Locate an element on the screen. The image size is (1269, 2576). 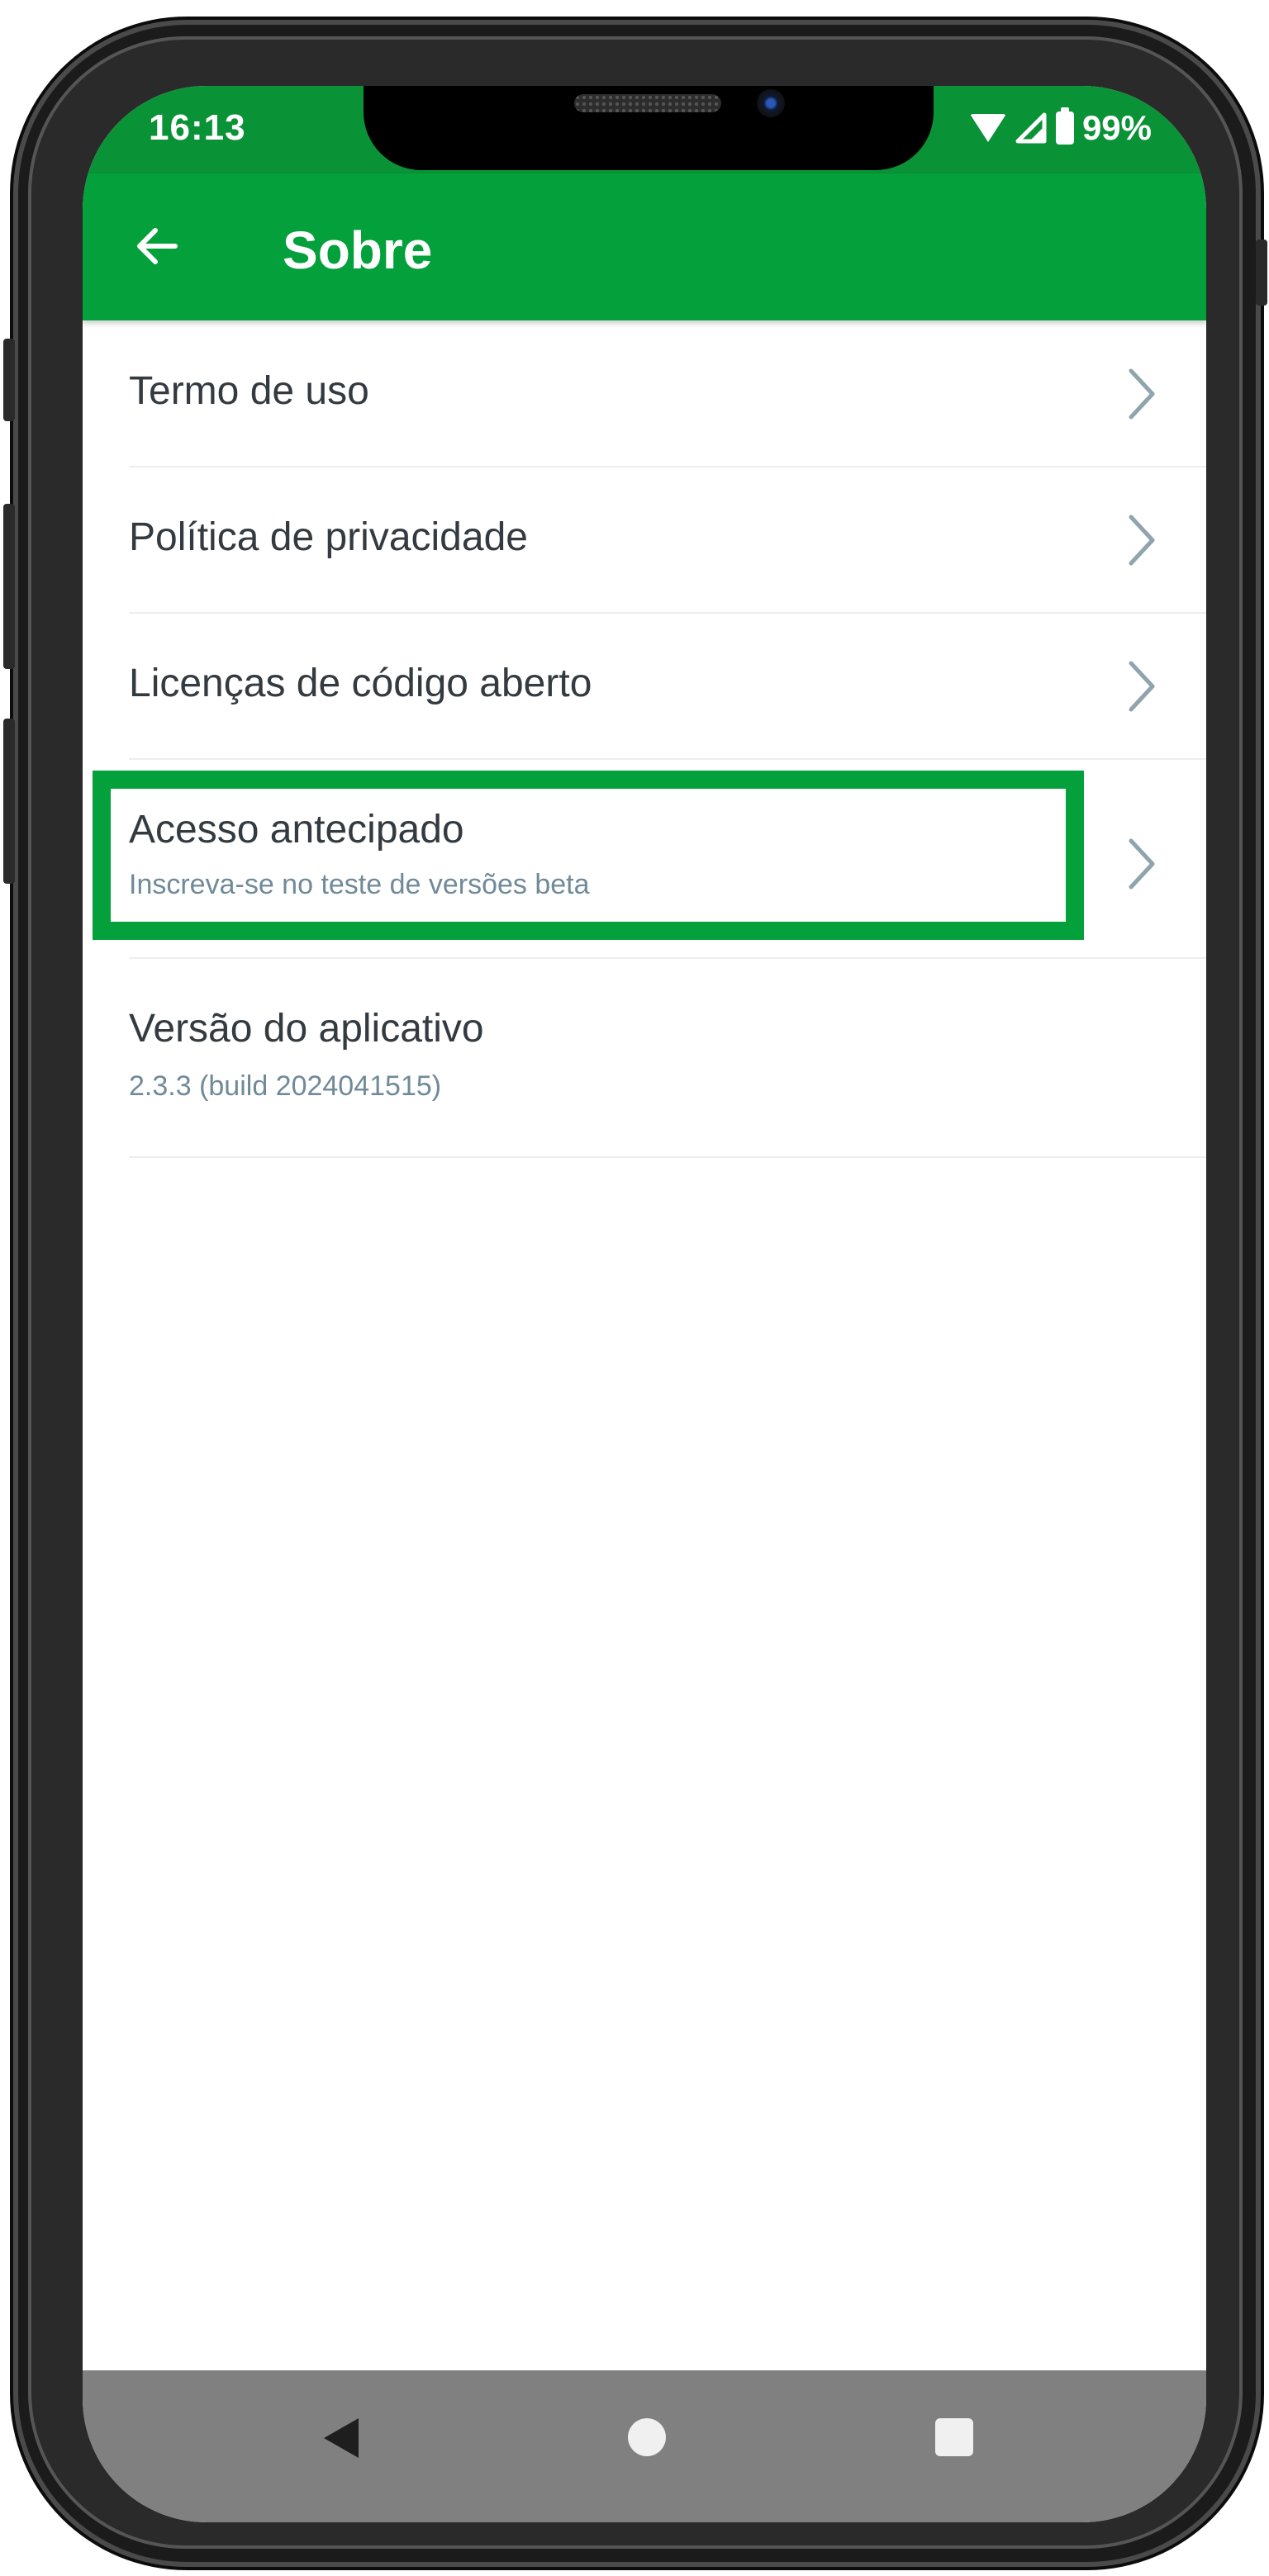
front-camera is located at coordinates (771, 103).